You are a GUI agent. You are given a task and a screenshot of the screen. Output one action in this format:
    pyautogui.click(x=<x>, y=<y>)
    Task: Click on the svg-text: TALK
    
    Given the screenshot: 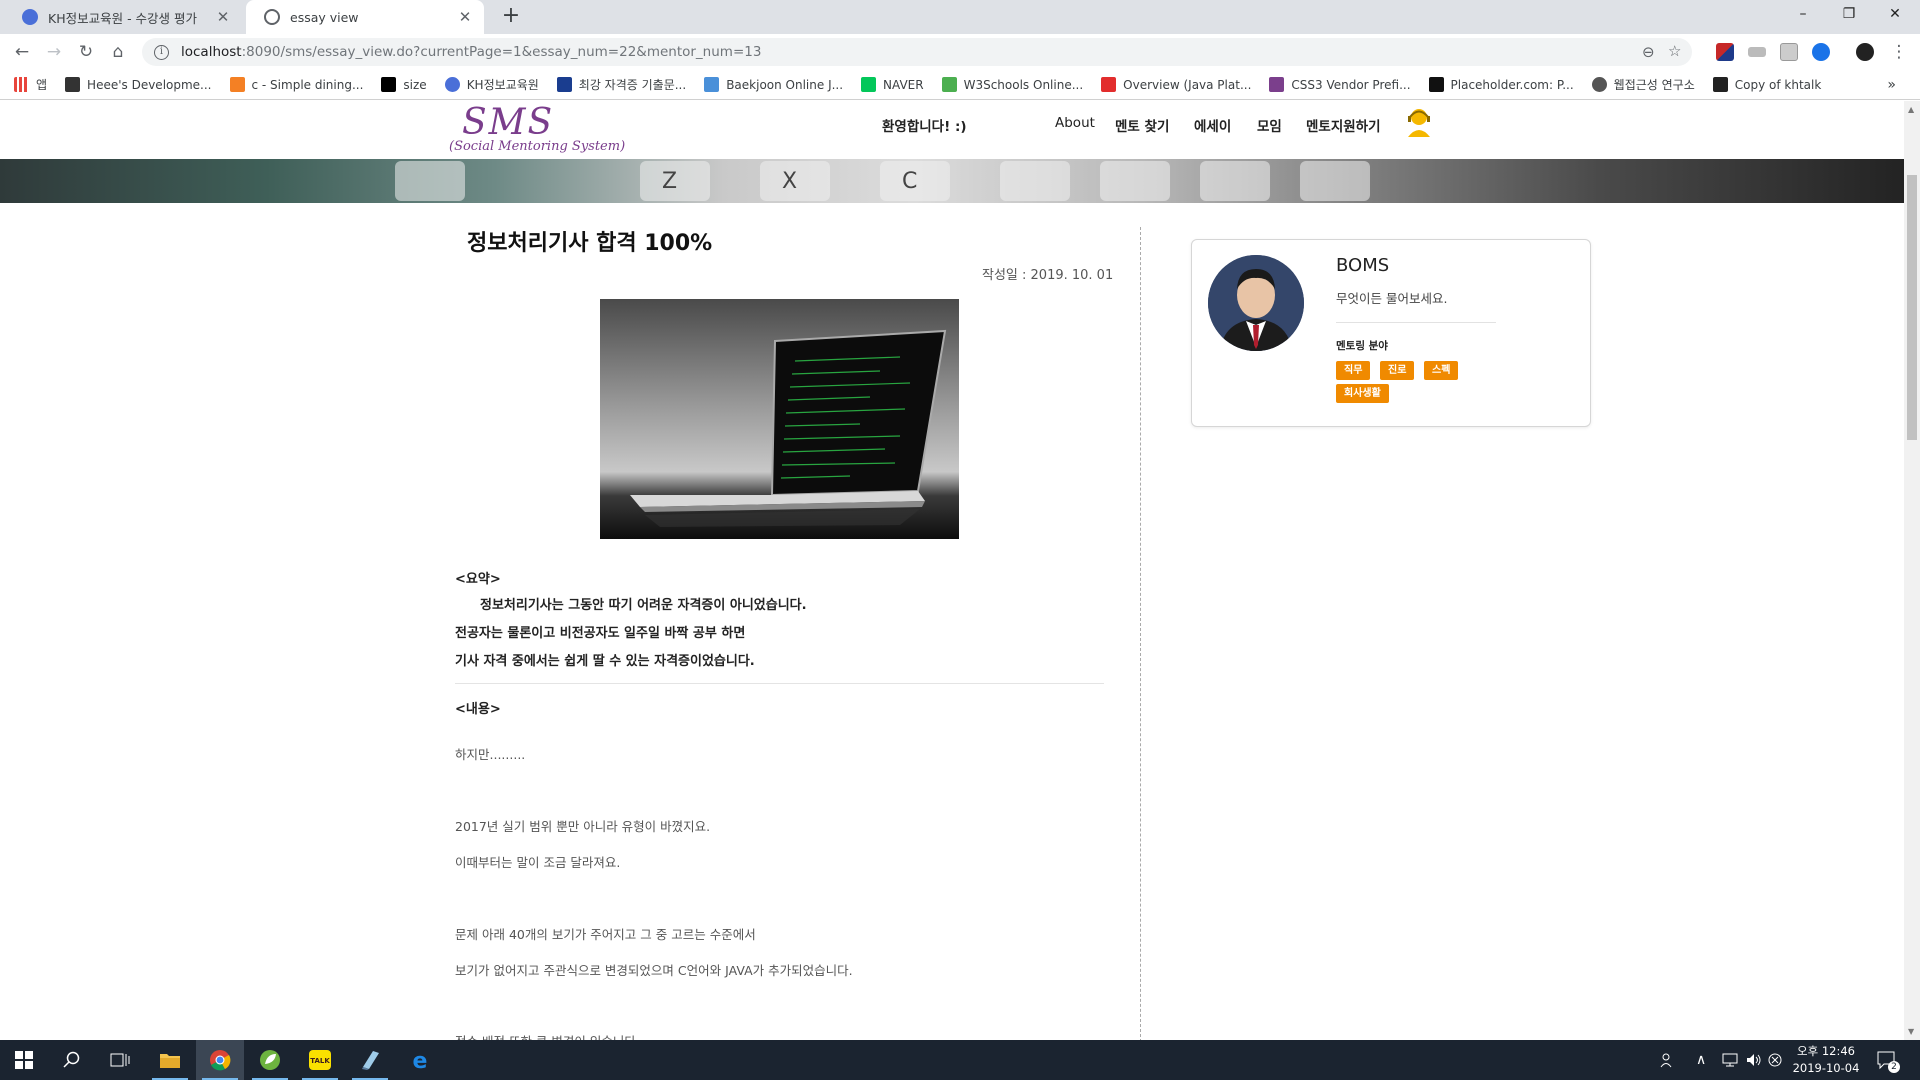 What is the action you would take?
    pyautogui.click(x=320, y=1061)
    